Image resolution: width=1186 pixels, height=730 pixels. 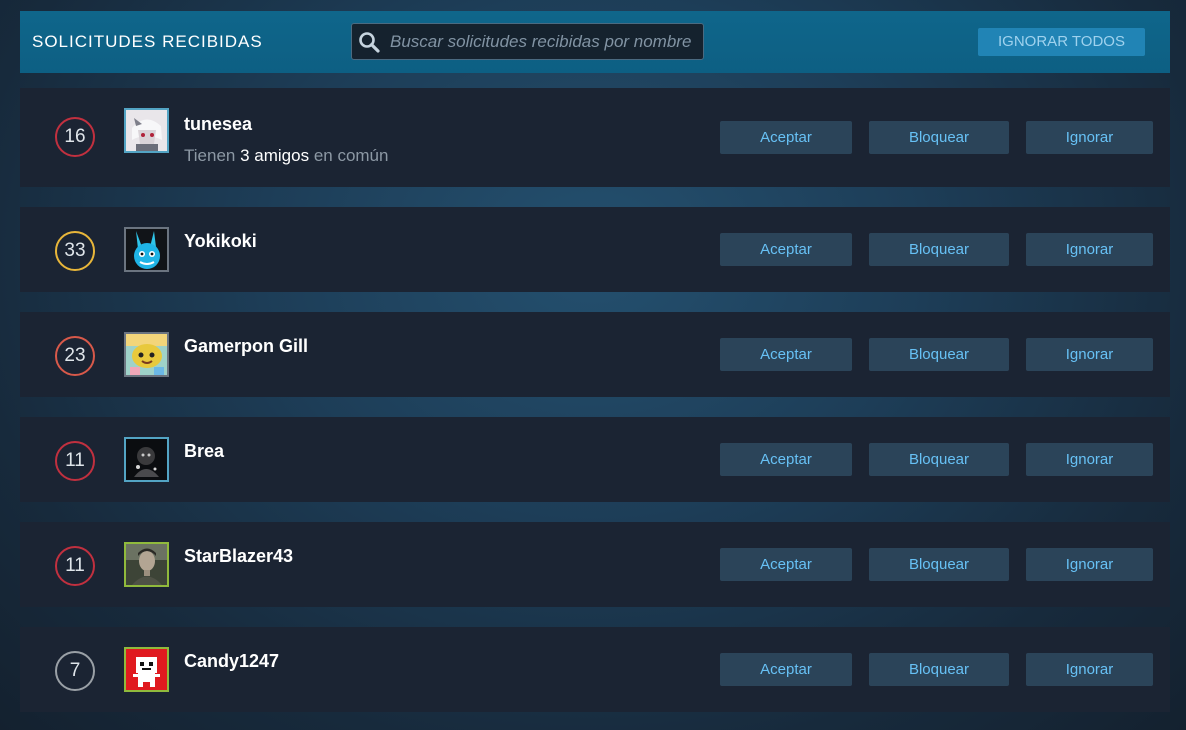 What do you see at coordinates (595, 669) in the screenshot?
I see `friend-request-row: 7 Candy1247 Aceptar Bloquear Ignorar` at bounding box center [595, 669].